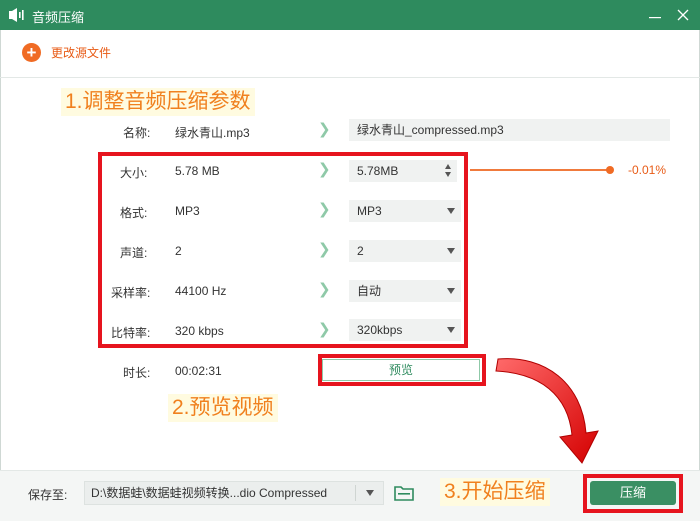  Describe the element at coordinates (403, 171) in the screenshot. I see `size-spinner: 5.78MB` at that location.